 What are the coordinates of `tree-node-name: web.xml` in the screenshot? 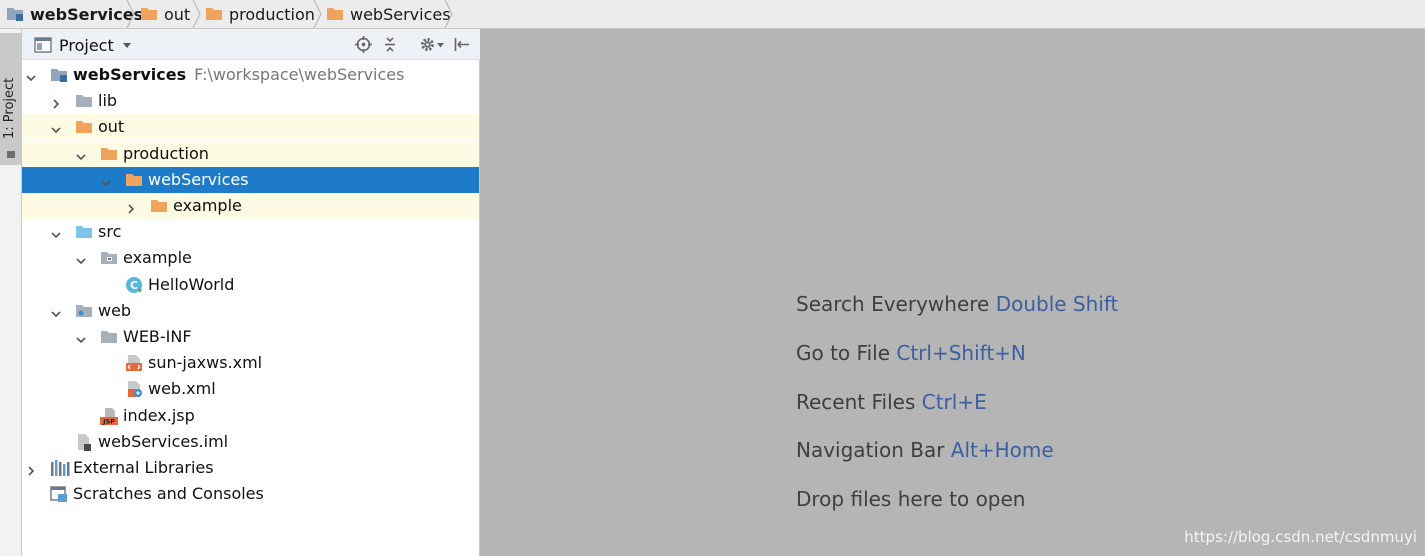 It's located at (182, 388).